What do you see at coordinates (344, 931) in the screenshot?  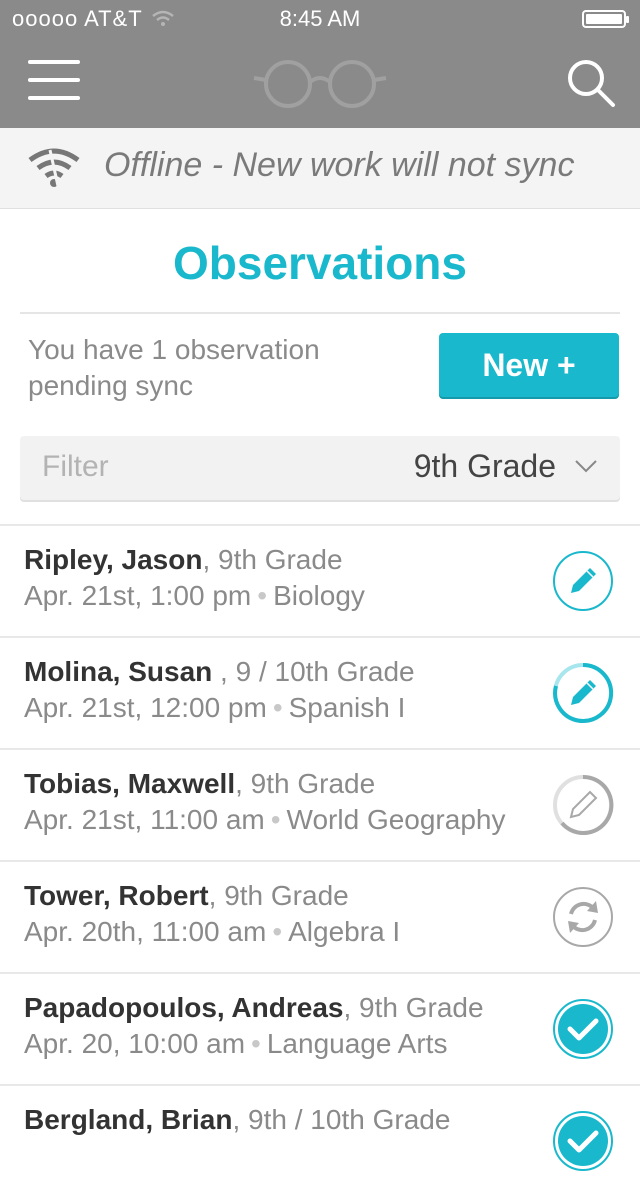 I see `observation-subject: Algebra I` at bounding box center [344, 931].